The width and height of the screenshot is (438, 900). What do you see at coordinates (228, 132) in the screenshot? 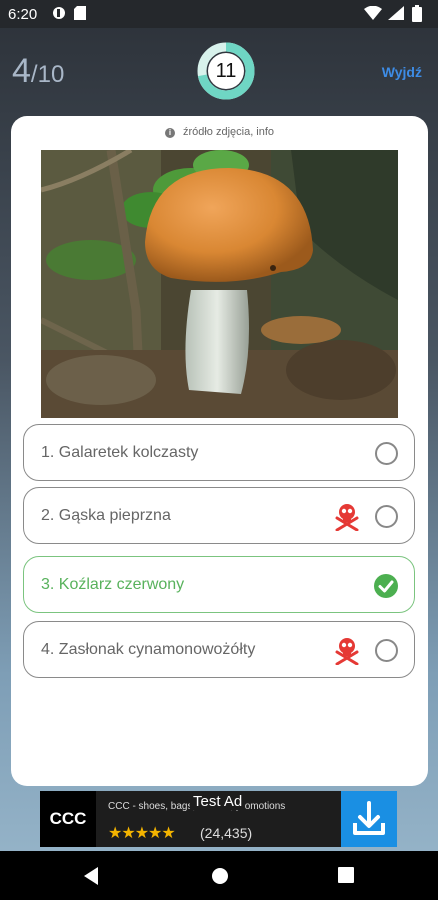
I see `photo-source-label: źródło zdjęcia, info` at bounding box center [228, 132].